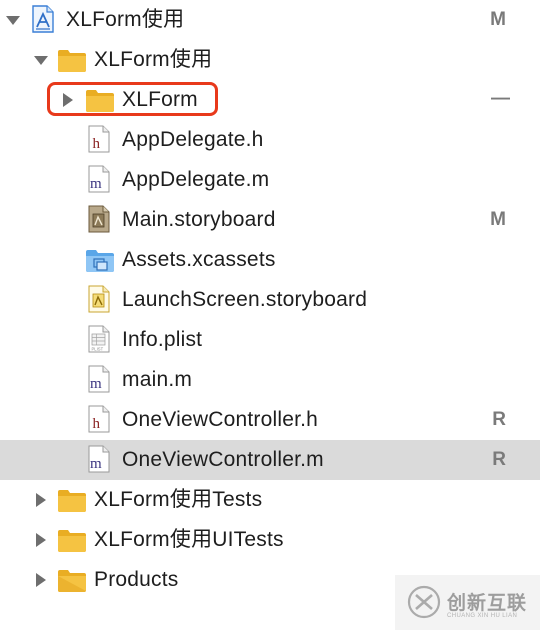 The height and width of the screenshot is (630, 540). I want to click on launch-storyboard-icon, so click(99, 299).